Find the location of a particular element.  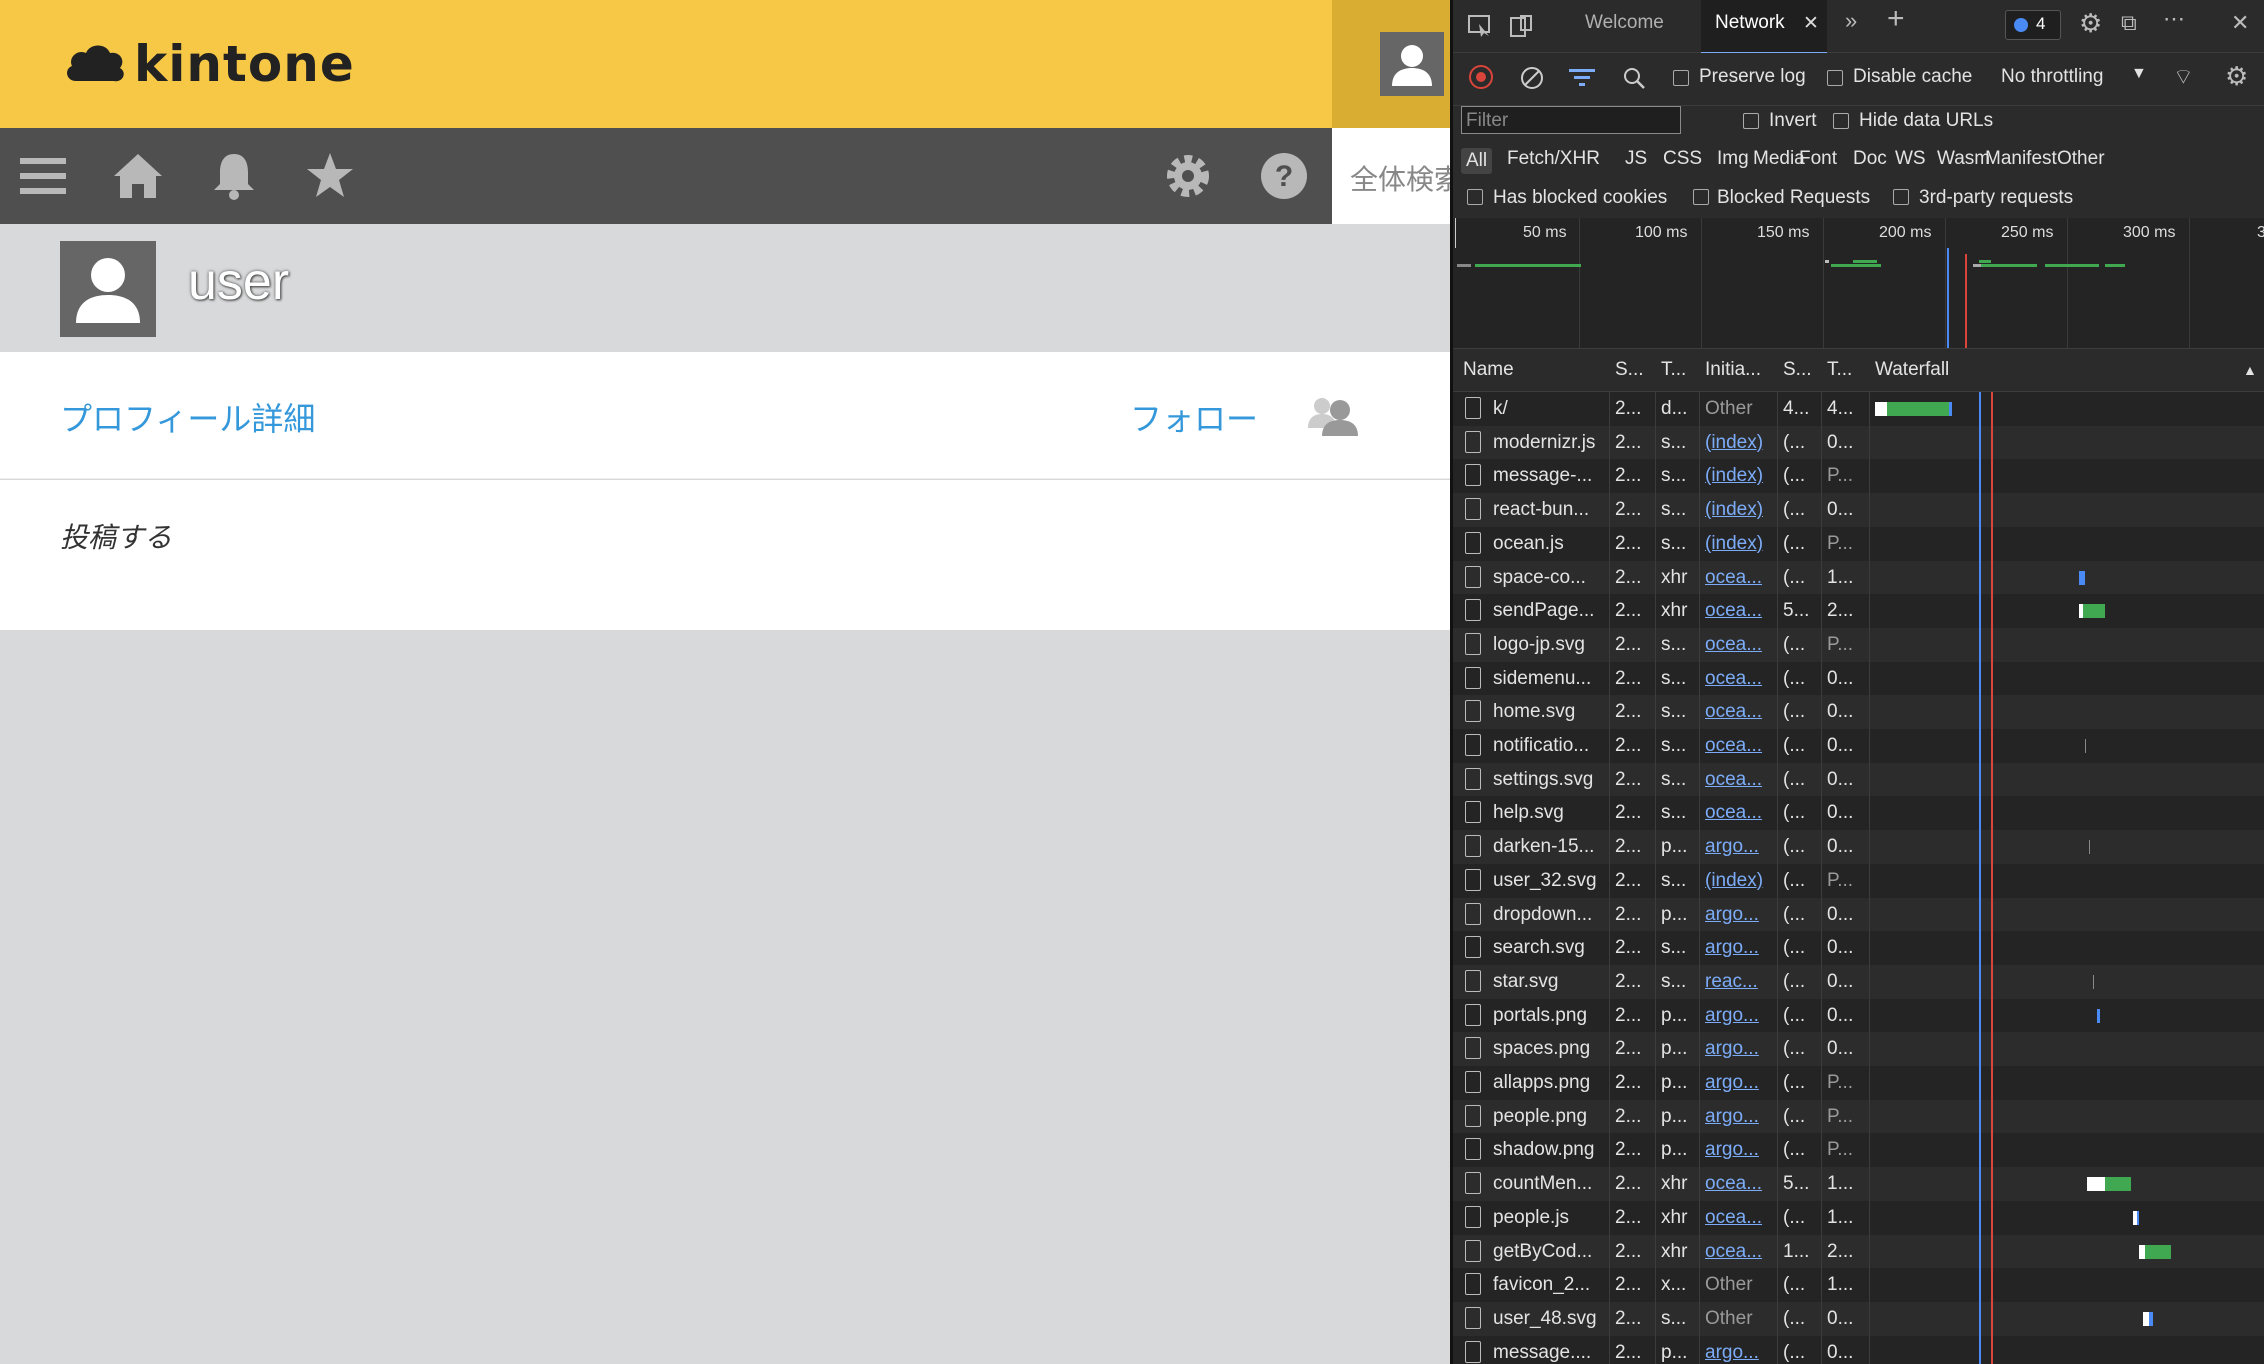

type-filter-css: CSS is located at coordinates (1682, 159).